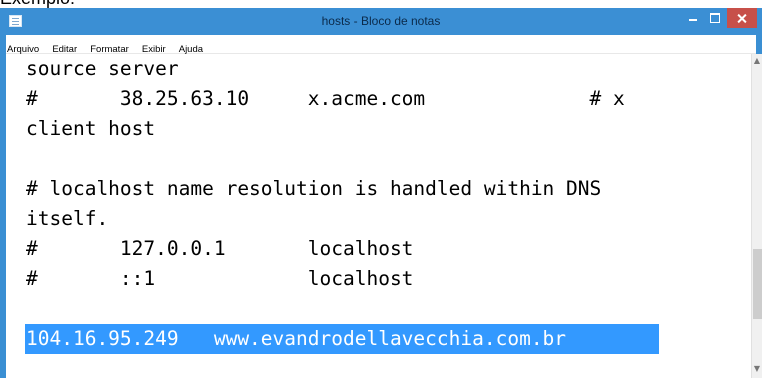 This screenshot has height=378, width=762. I want to click on page-caption: Exemplo:, so click(381, 4).